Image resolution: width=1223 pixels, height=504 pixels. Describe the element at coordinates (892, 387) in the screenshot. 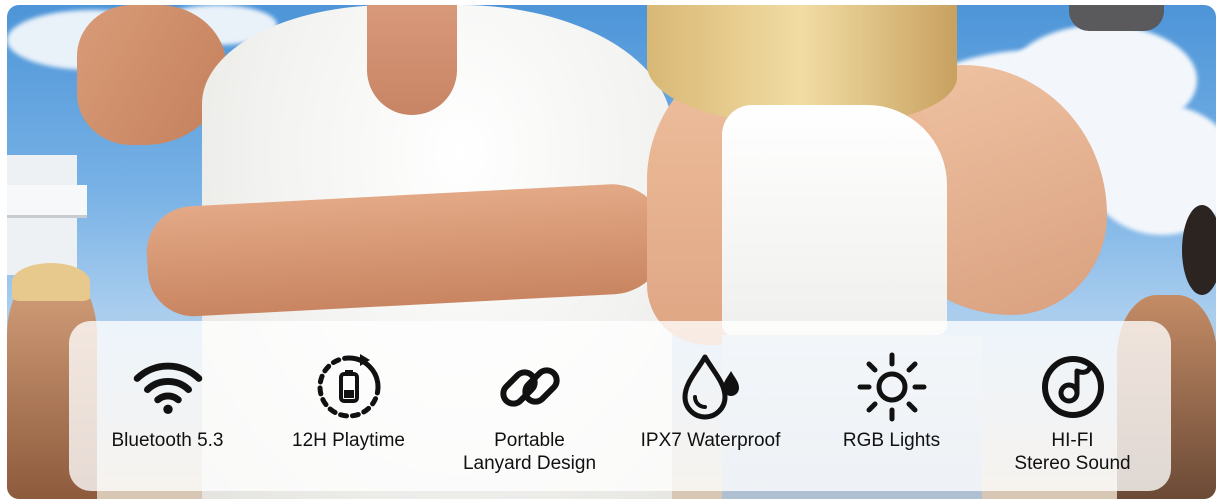

I see `sun-icon` at that location.